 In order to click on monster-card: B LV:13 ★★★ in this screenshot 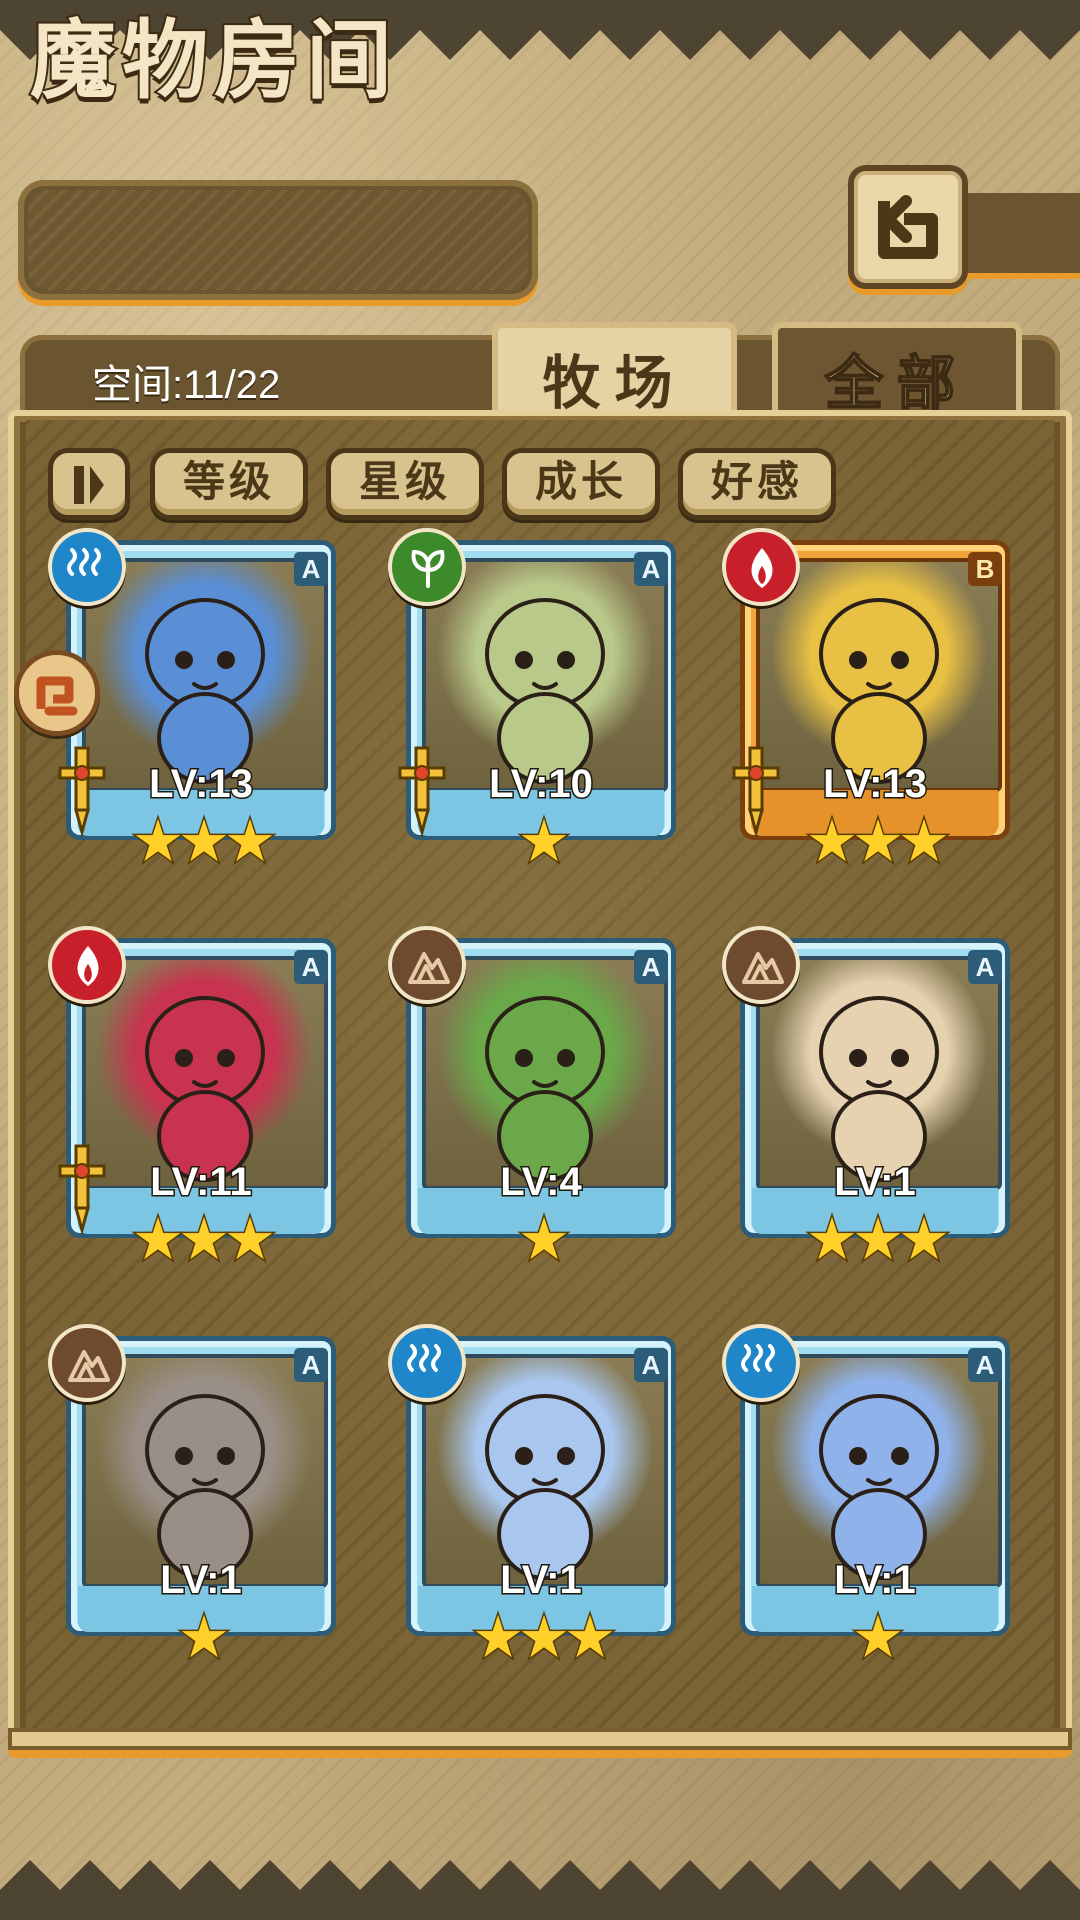, I will do `click(871, 704)`.